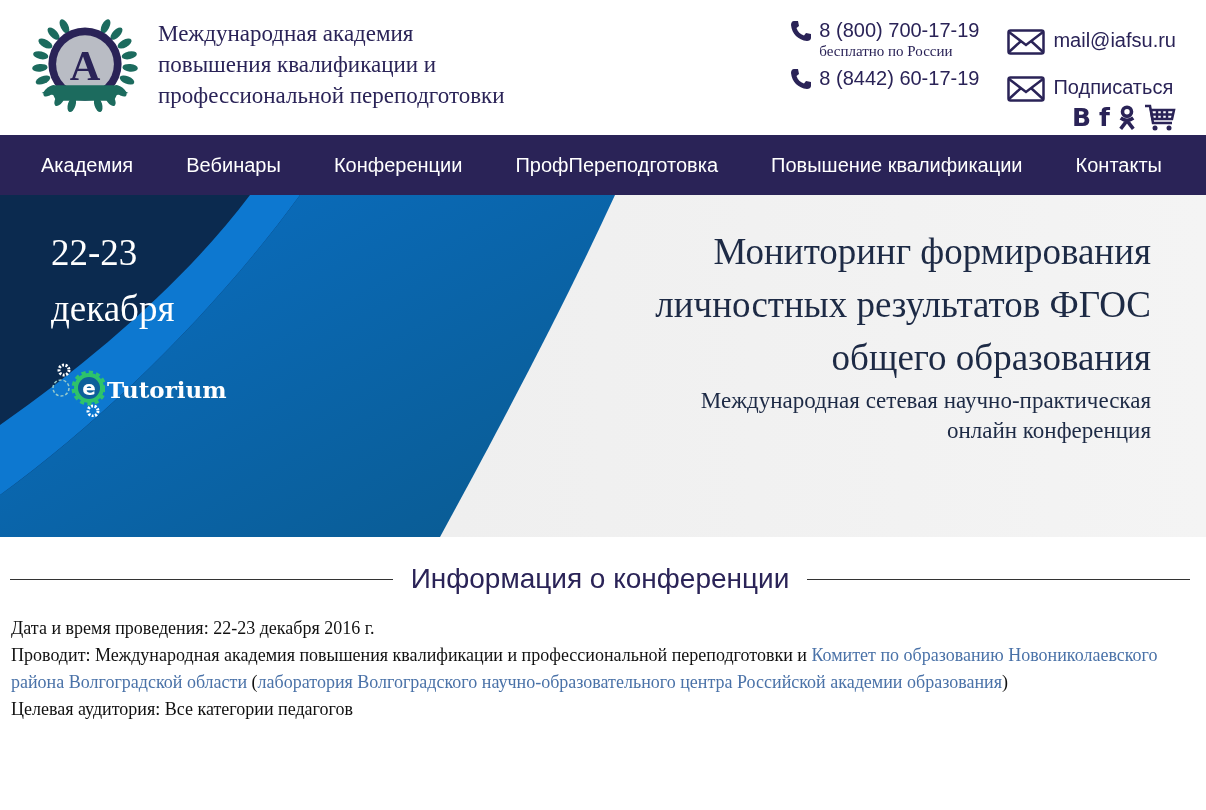 This screenshot has width=1206, height=810. I want to click on nav-link: Академия, so click(87, 165).